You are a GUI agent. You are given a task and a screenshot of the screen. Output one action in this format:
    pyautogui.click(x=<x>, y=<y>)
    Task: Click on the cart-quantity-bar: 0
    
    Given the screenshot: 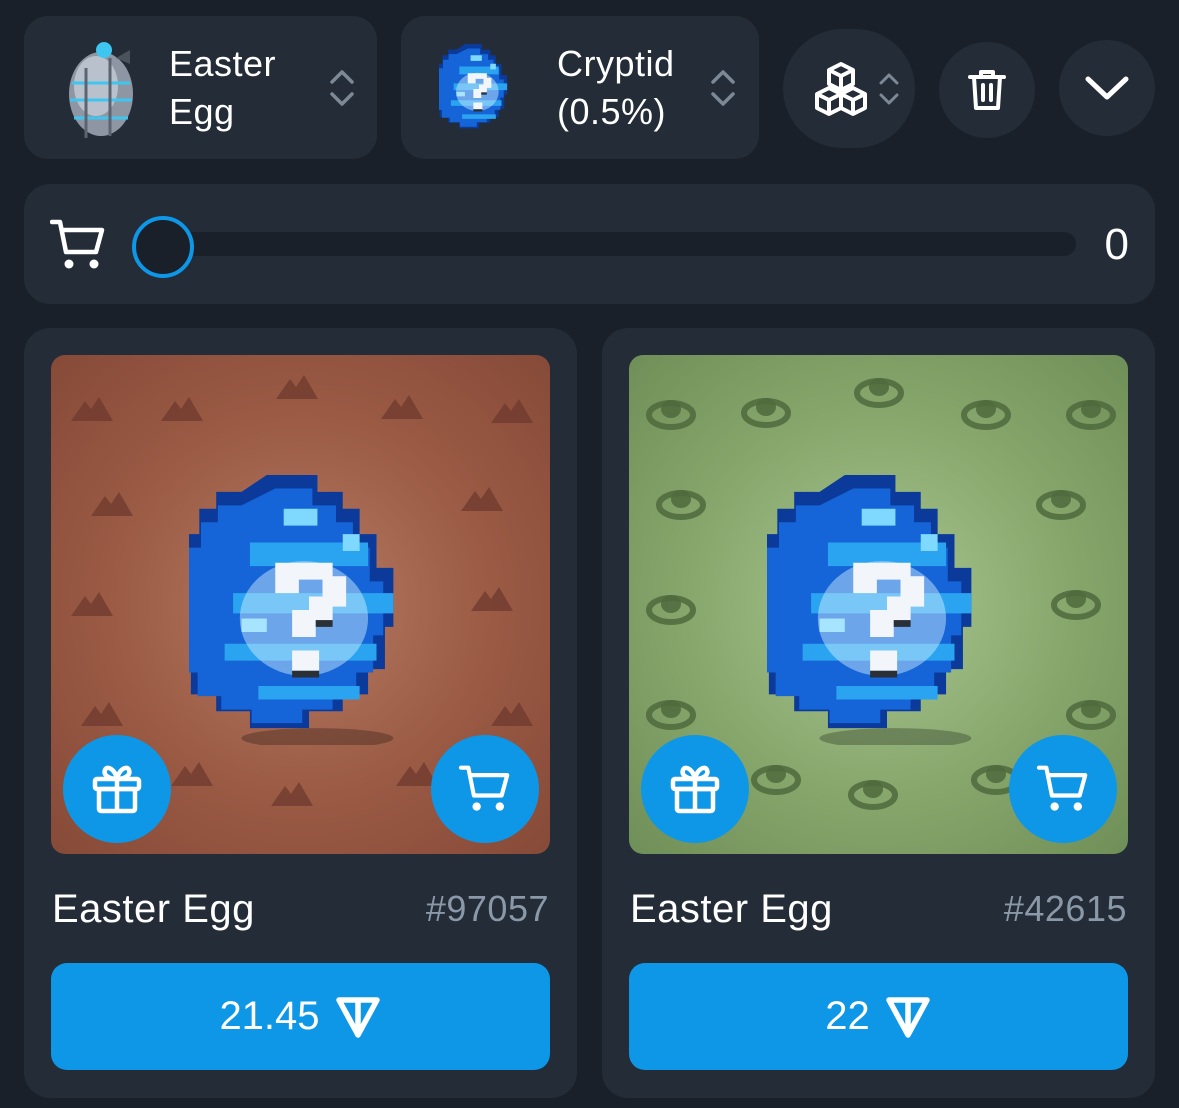 What is the action you would take?
    pyautogui.click(x=589, y=244)
    